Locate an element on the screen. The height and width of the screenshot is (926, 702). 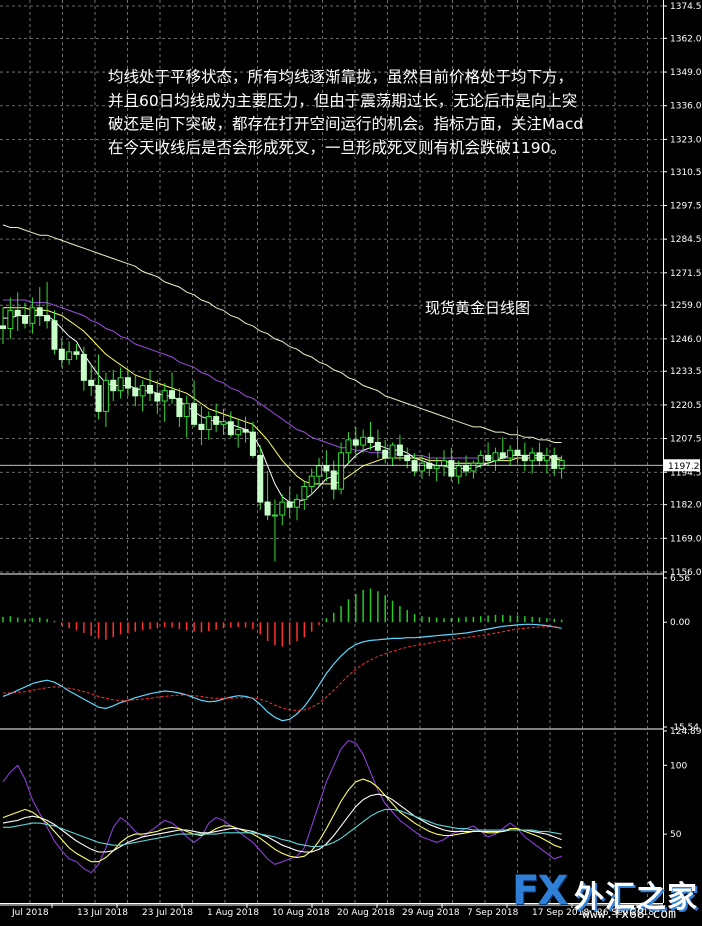
osc-axis-tick-label: 124.892 is located at coordinates (686, 732).